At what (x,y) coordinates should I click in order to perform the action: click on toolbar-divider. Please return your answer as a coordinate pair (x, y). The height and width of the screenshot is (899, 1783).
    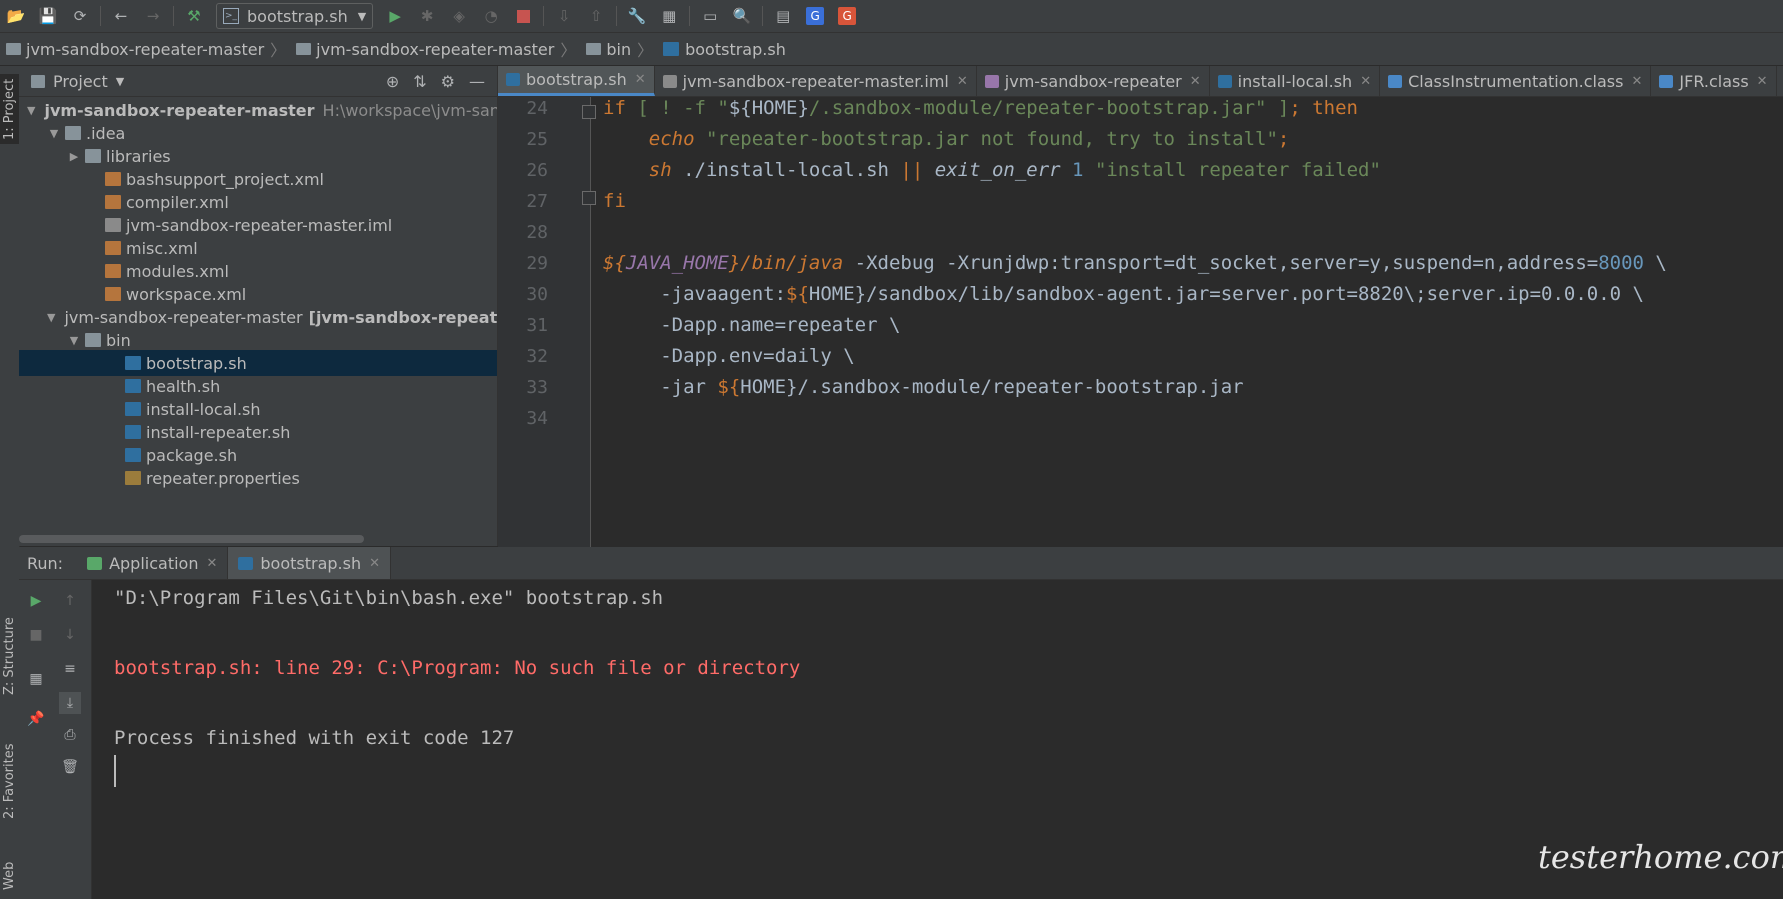
    Looking at the image, I should click on (763, 16).